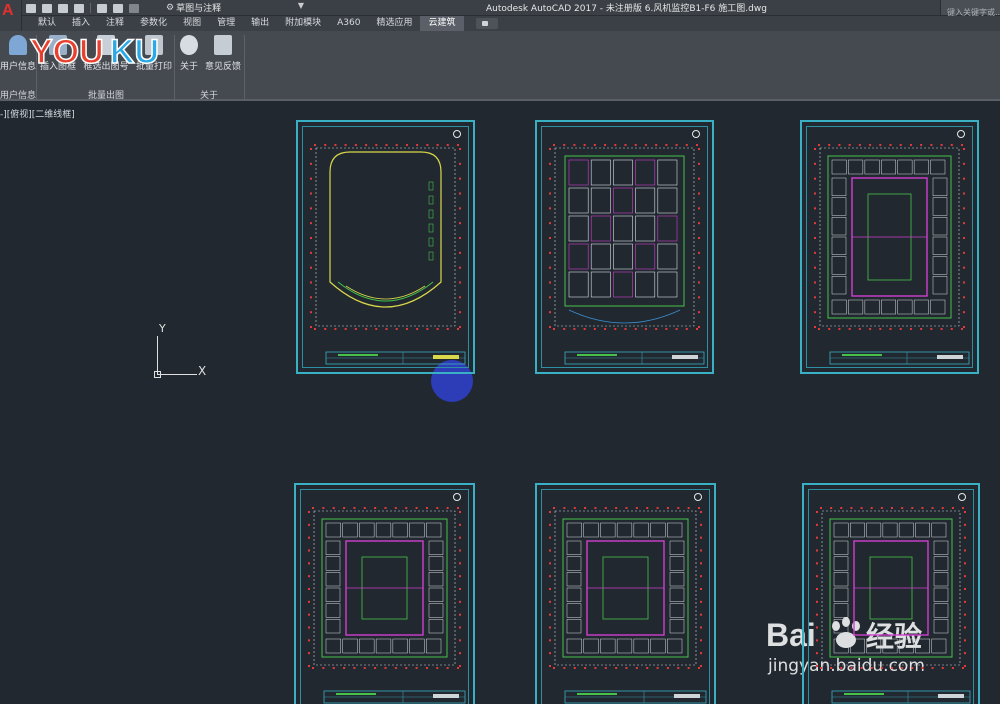 The width and height of the screenshot is (1000, 704). What do you see at coordinates (199, 9) in the screenshot?
I see `workspace-value: 草图与注释` at bounding box center [199, 9].